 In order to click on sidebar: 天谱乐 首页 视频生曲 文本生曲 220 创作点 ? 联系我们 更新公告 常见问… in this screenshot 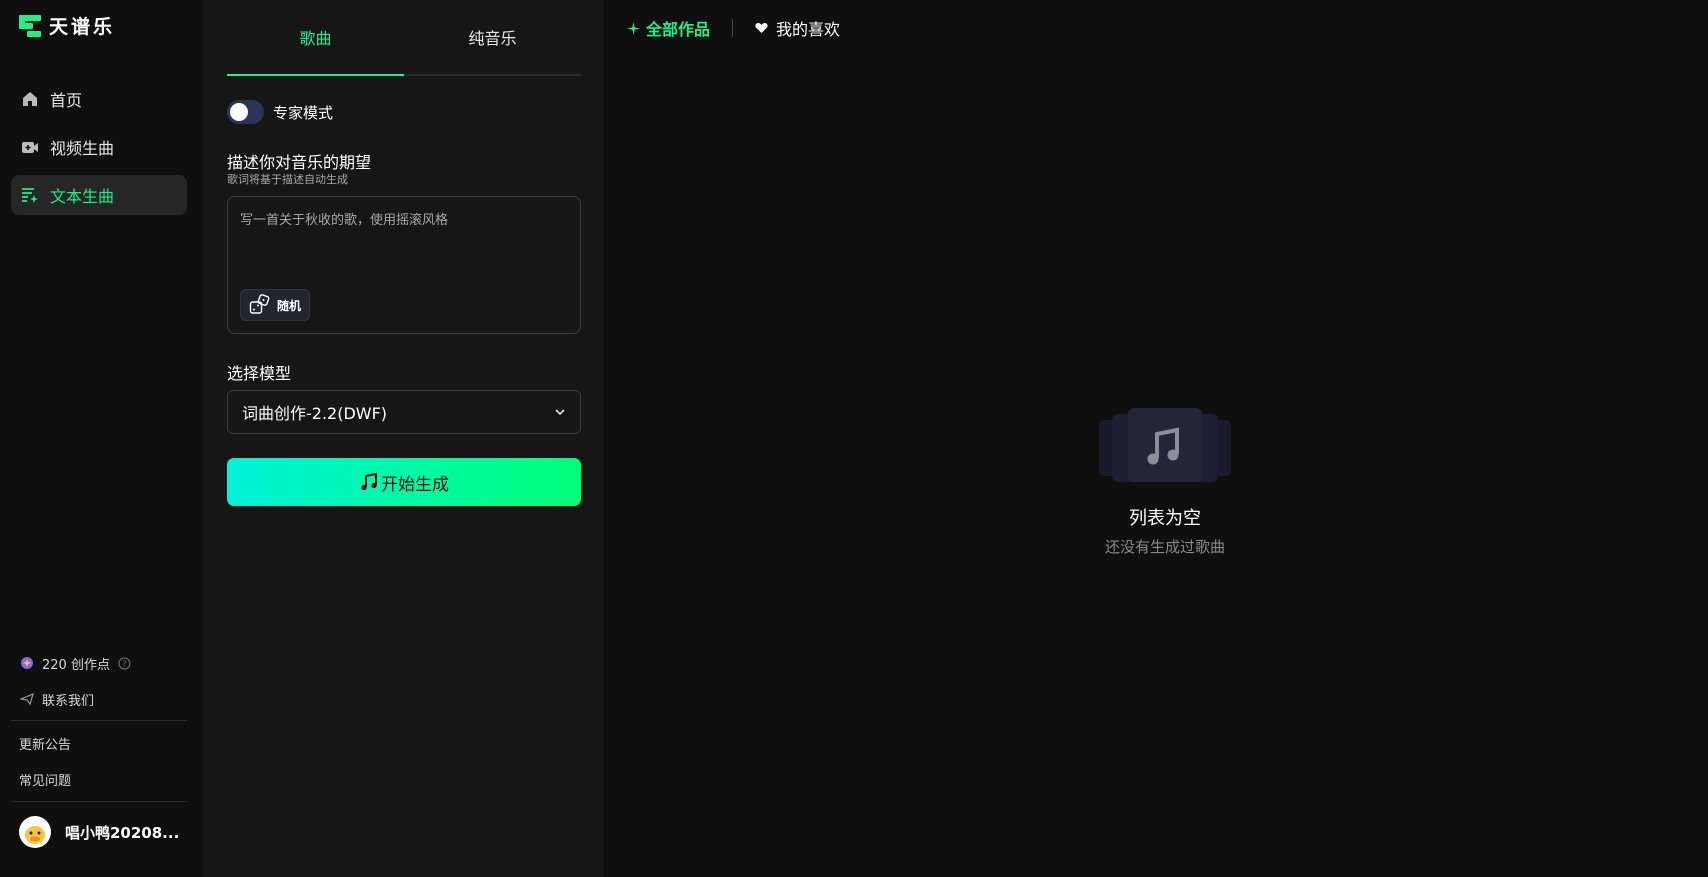, I will do `click(101, 438)`.